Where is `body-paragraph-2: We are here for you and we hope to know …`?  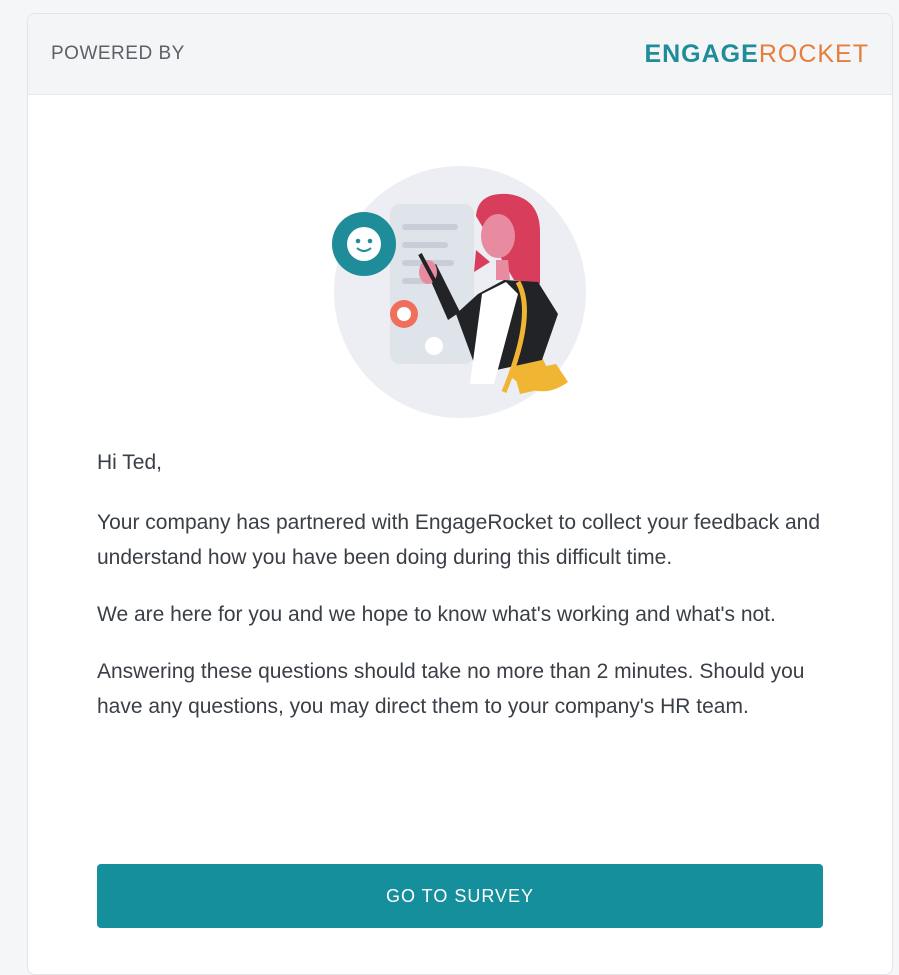
body-paragraph-2: We are here for you and we hope to know … is located at coordinates (436, 614).